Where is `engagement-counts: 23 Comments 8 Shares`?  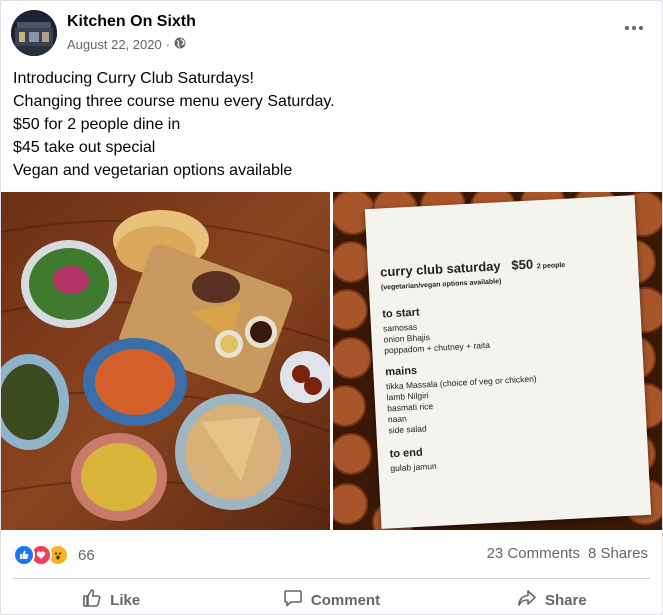
engagement-counts: 23 Comments 8 Shares is located at coordinates (567, 553).